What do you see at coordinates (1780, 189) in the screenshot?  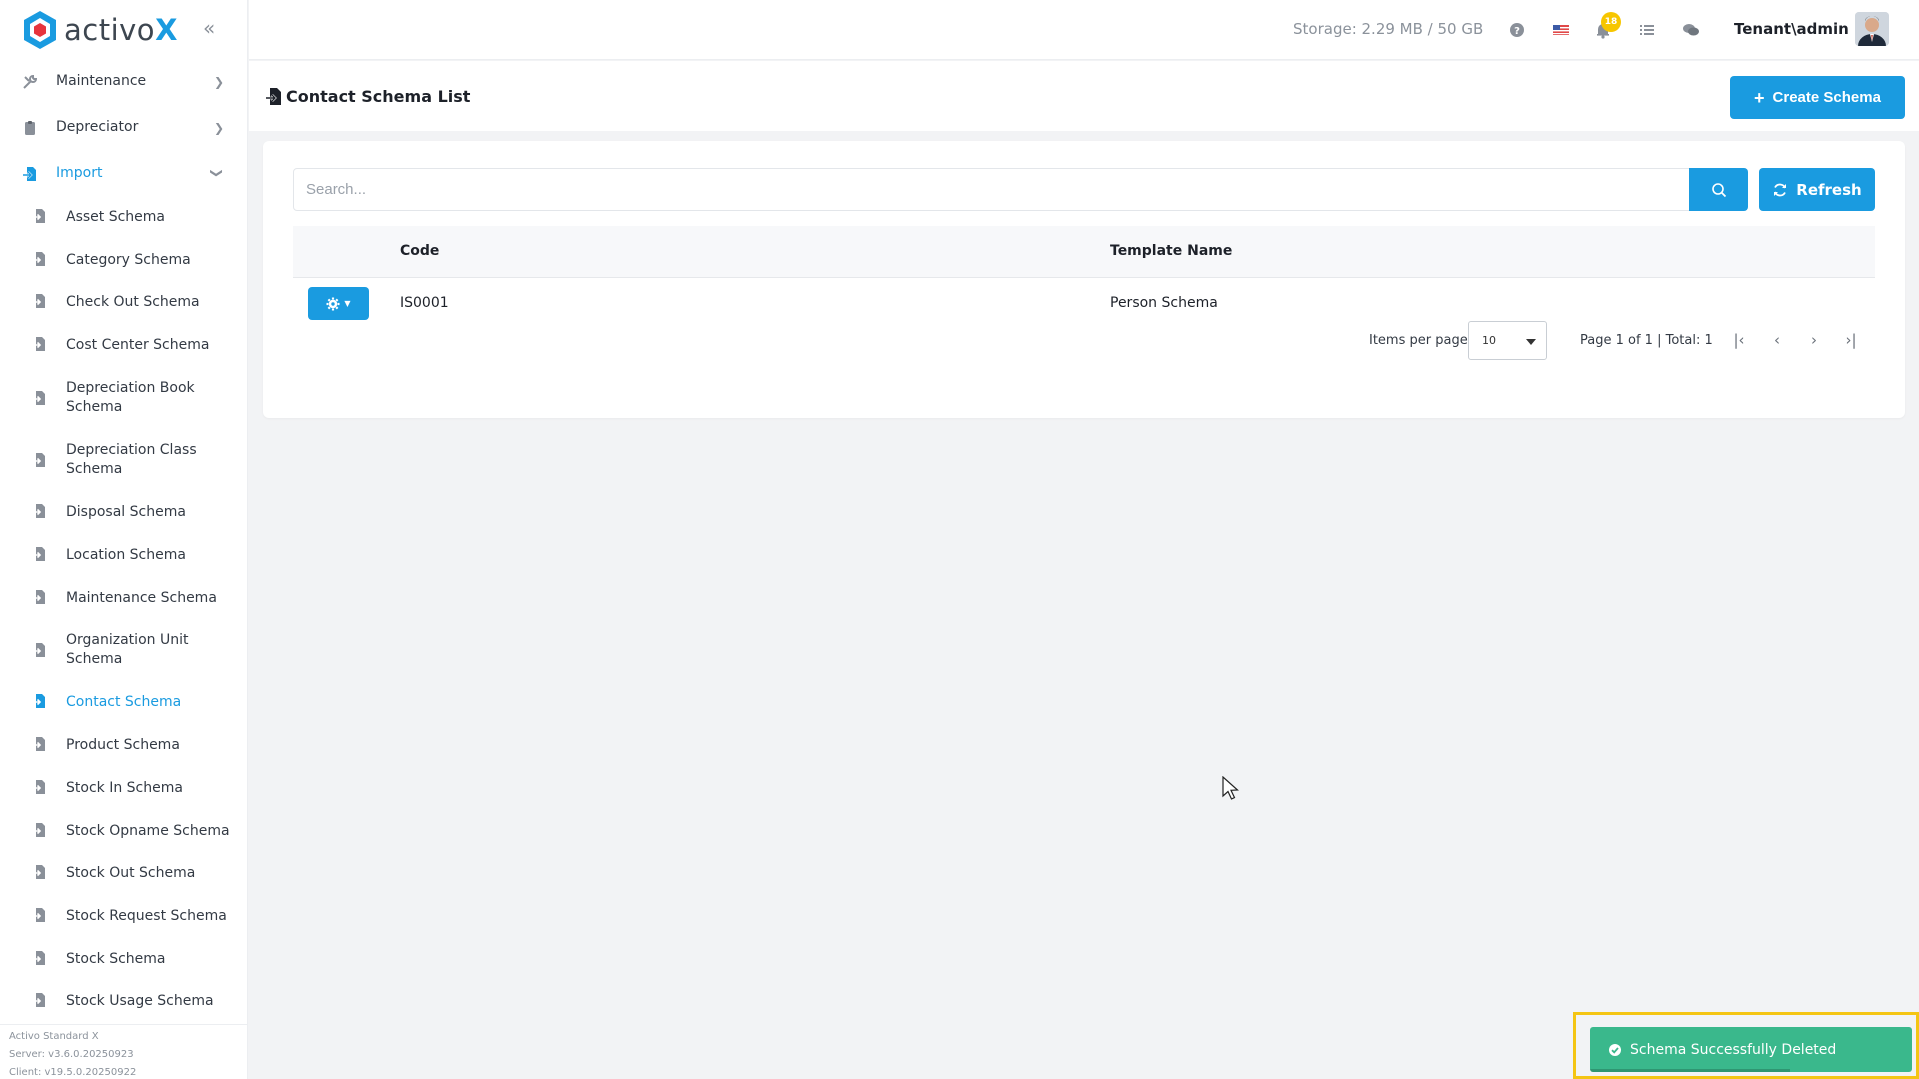 I see `refresh-icon` at bounding box center [1780, 189].